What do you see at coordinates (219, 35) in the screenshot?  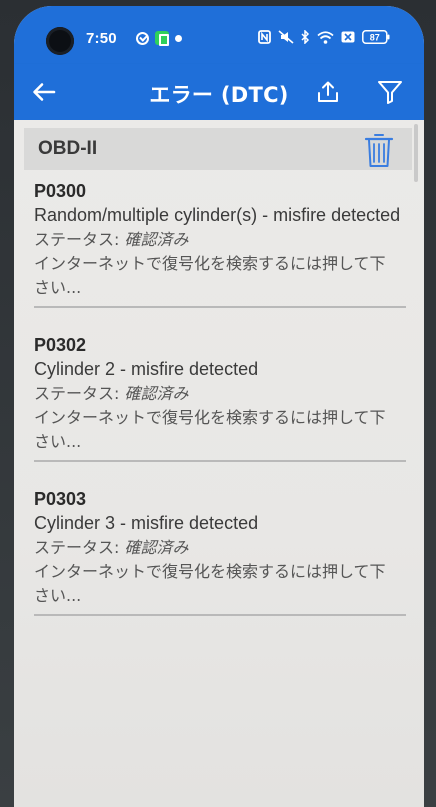 I see `status-bar: 7:50 87` at bounding box center [219, 35].